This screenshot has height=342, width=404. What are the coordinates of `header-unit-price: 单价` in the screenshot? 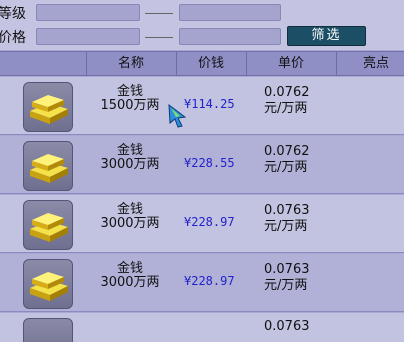 It's located at (291, 64).